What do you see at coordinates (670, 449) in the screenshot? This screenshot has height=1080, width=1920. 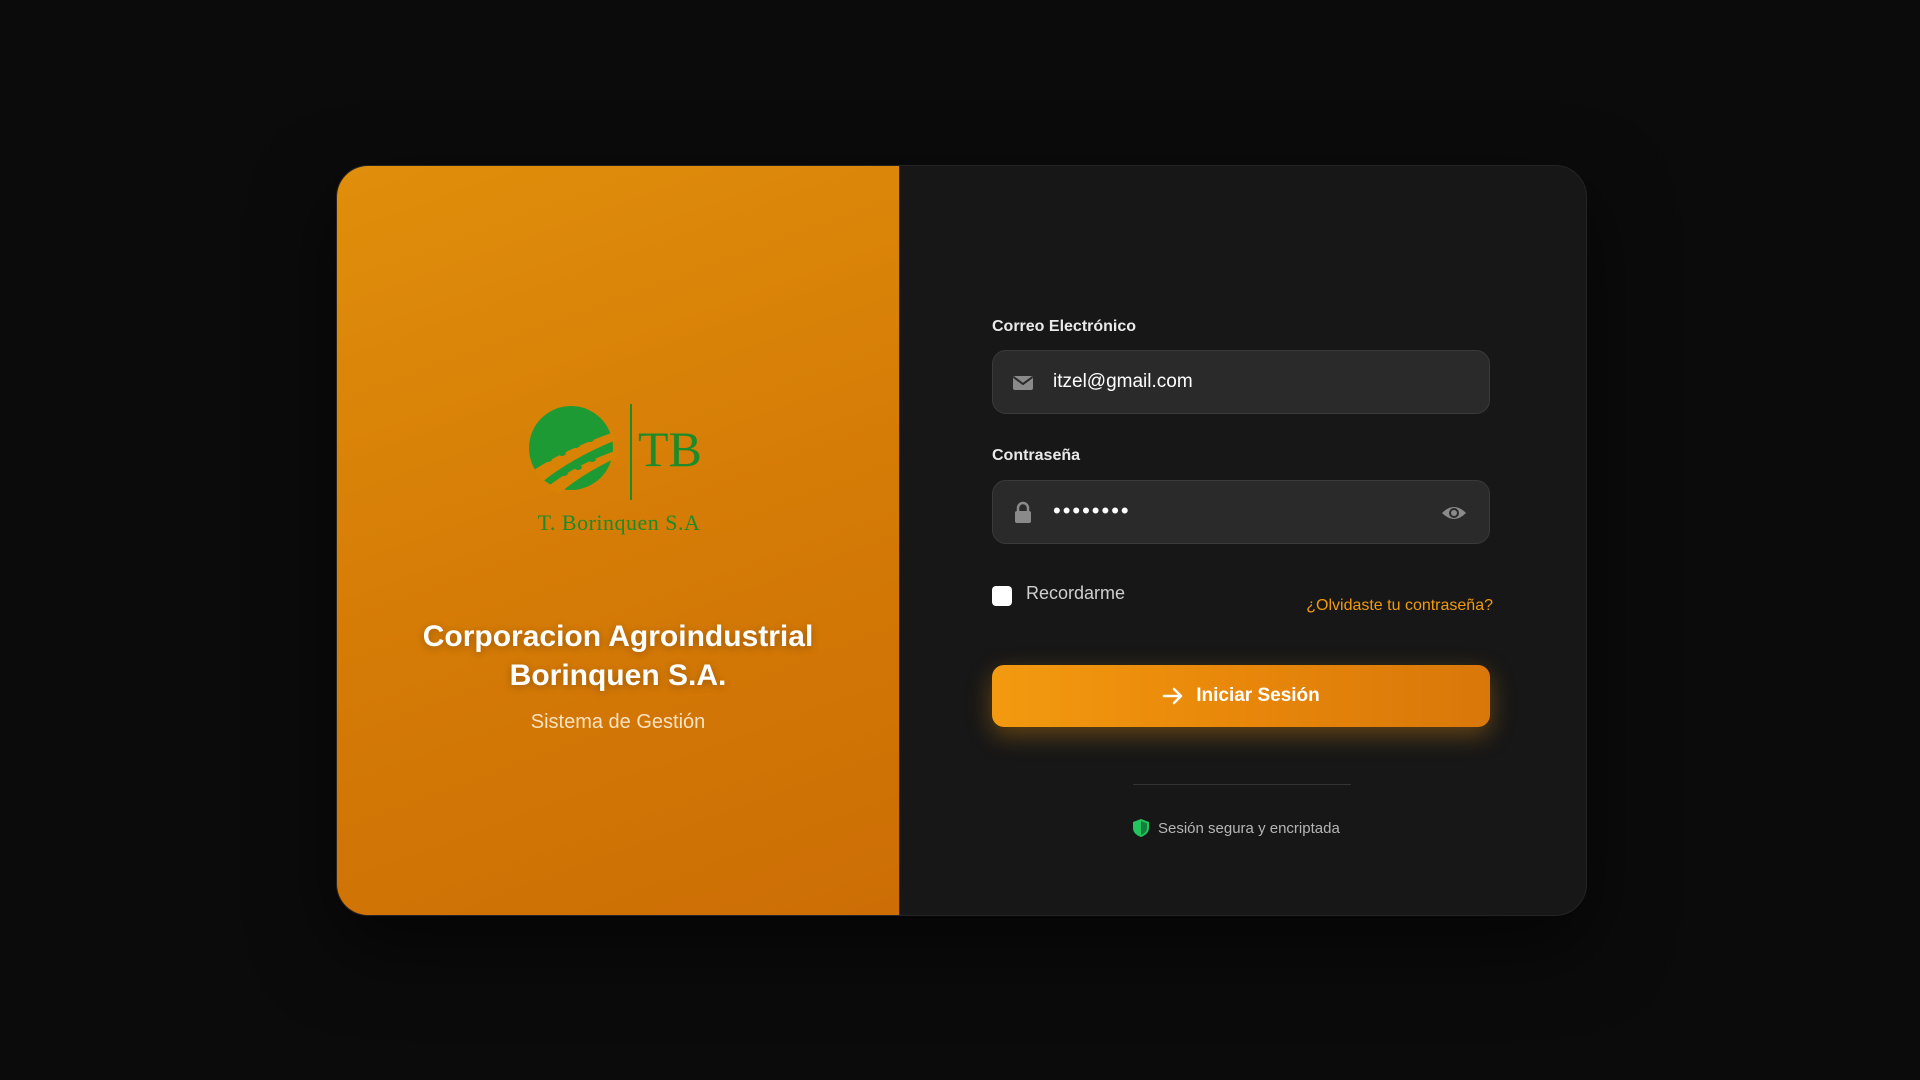 I see `logo-mark-text: TB` at bounding box center [670, 449].